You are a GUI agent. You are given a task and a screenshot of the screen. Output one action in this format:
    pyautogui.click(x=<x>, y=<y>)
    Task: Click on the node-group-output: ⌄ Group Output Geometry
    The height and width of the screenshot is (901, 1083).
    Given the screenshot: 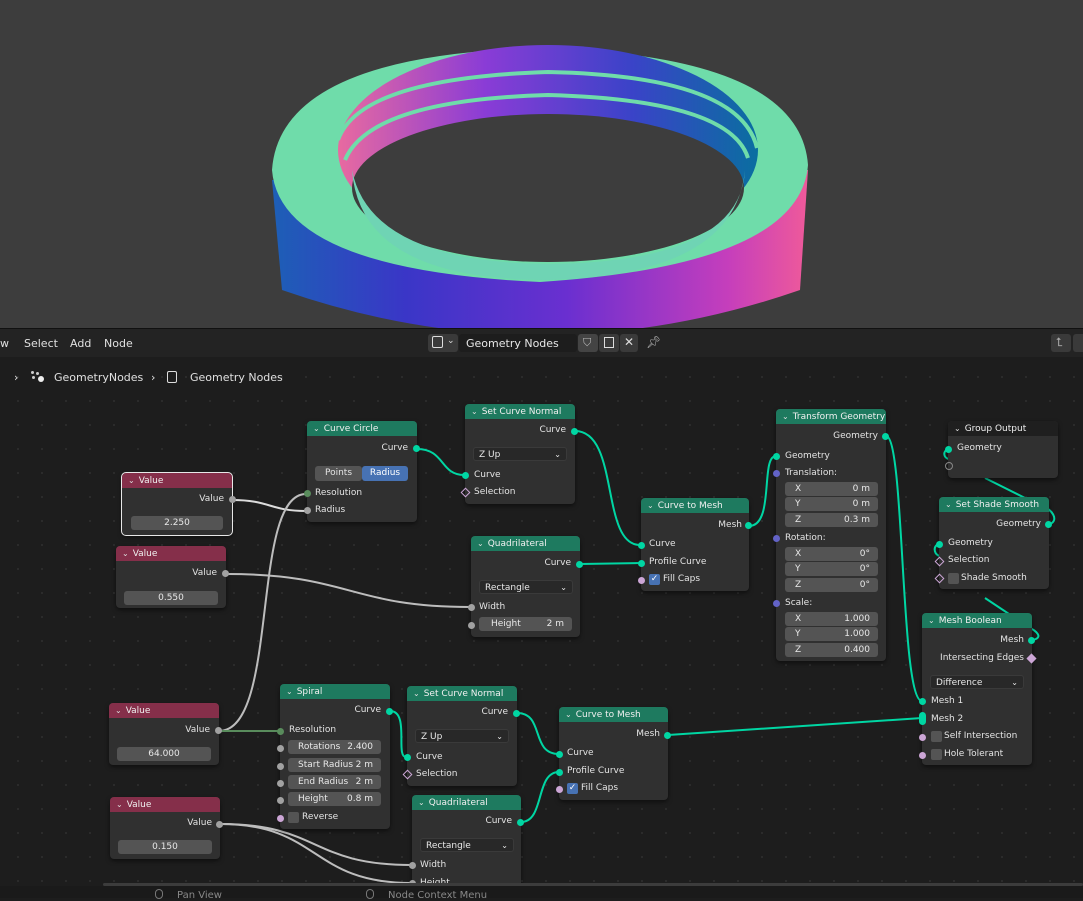 What is the action you would take?
    pyautogui.click(x=1001, y=449)
    